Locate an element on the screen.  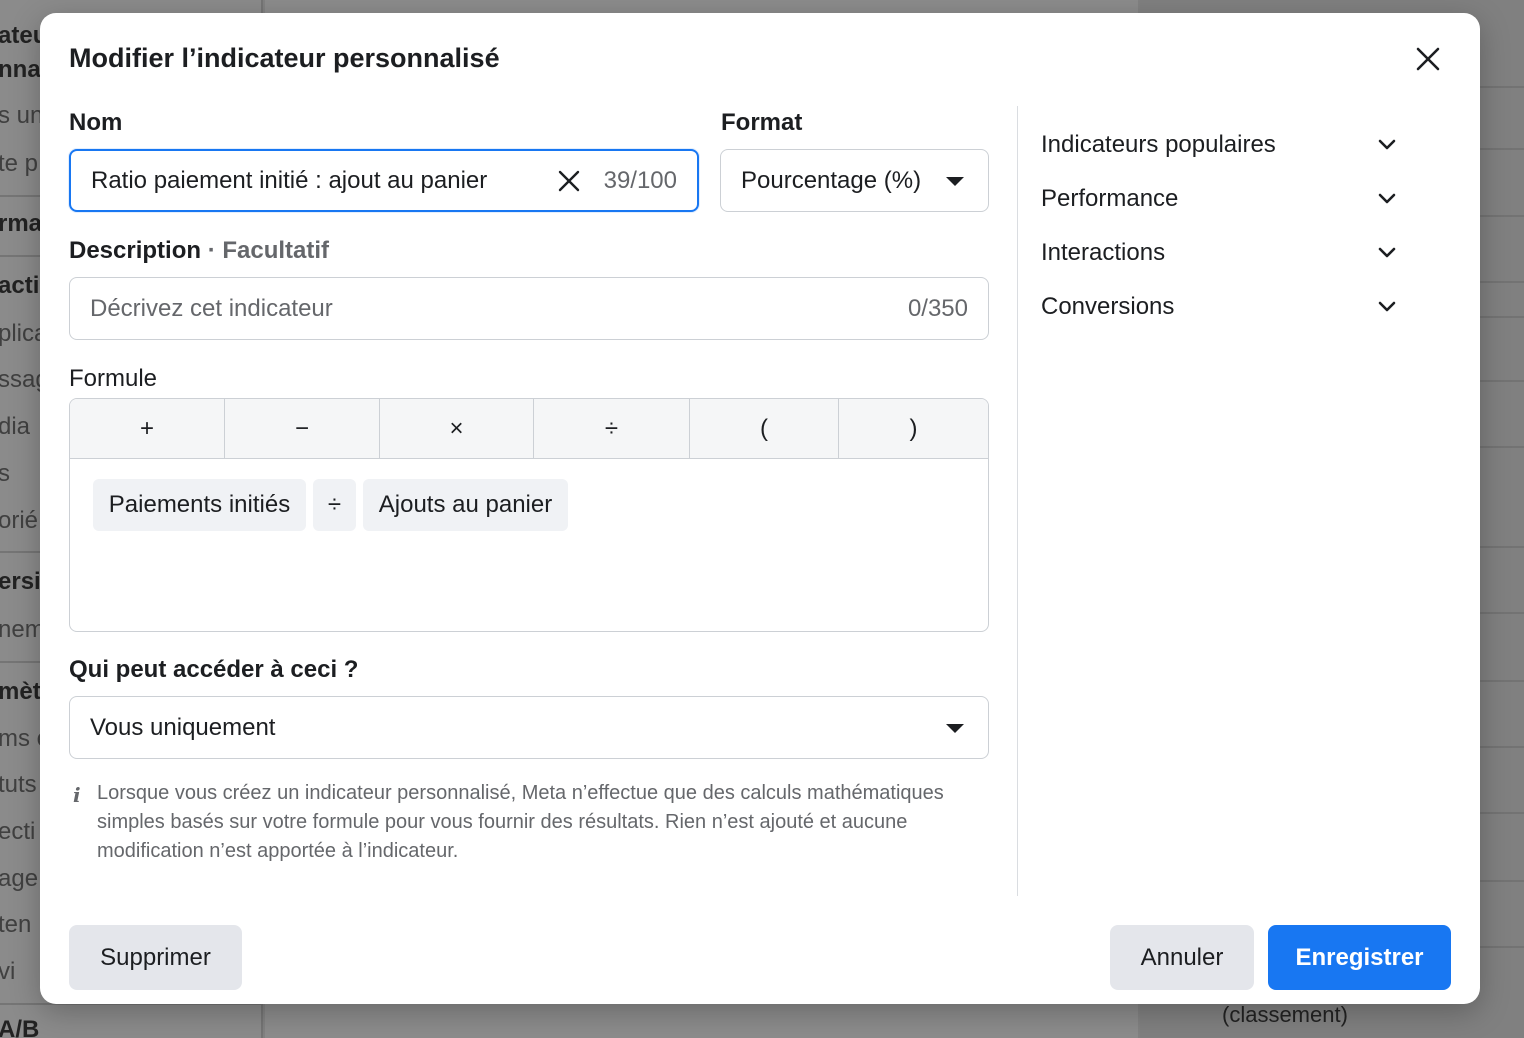
name-value: Ratio paiement initié : ajout au panier is located at coordinates (289, 180).